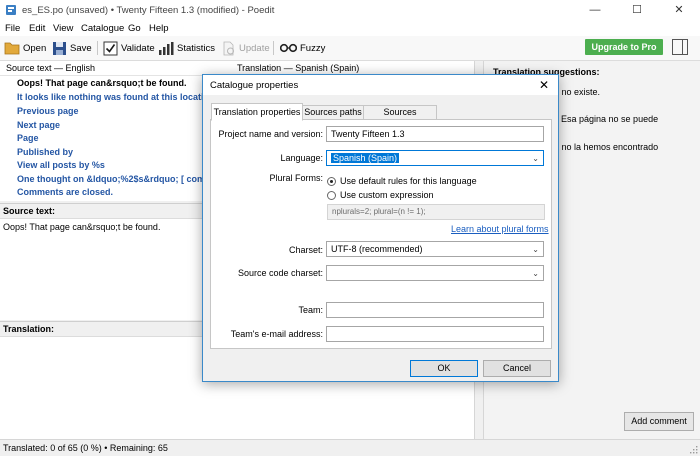 The width and height of the screenshot is (700, 456). I want to click on close-window-button: ✕, so click(679, 10).